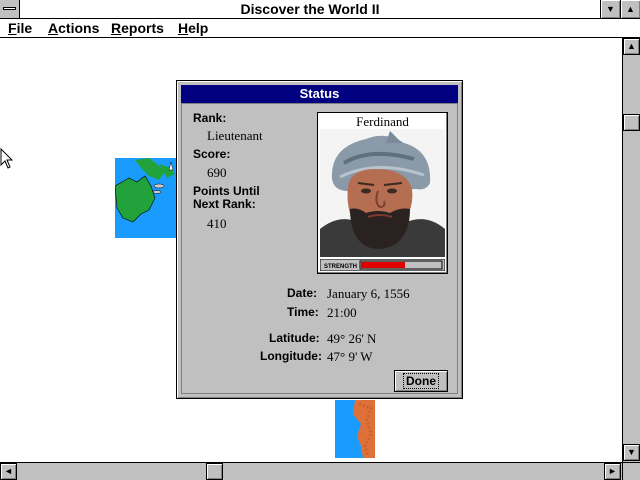  I want to click on title-bar: Discover the World II ▼ ▲, so click(320, 9).